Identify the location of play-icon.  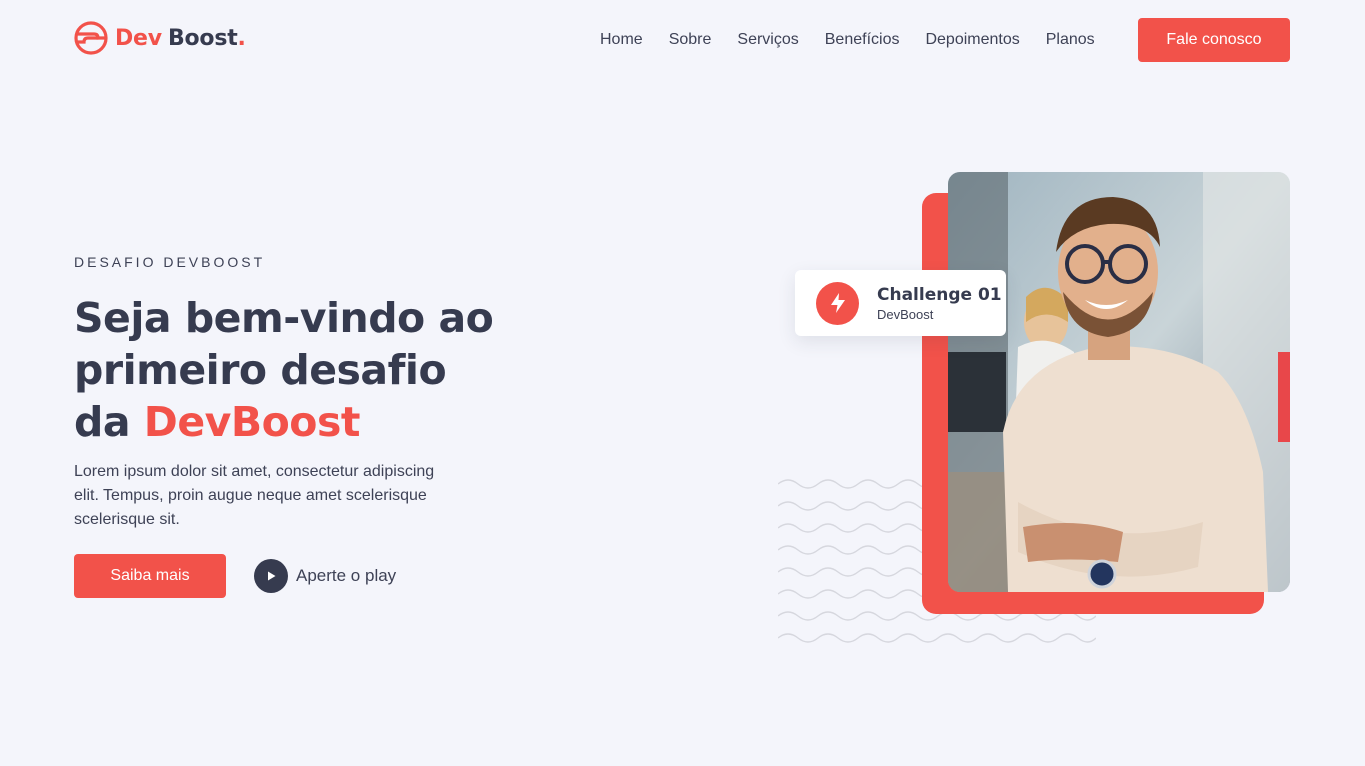
(271, 575).